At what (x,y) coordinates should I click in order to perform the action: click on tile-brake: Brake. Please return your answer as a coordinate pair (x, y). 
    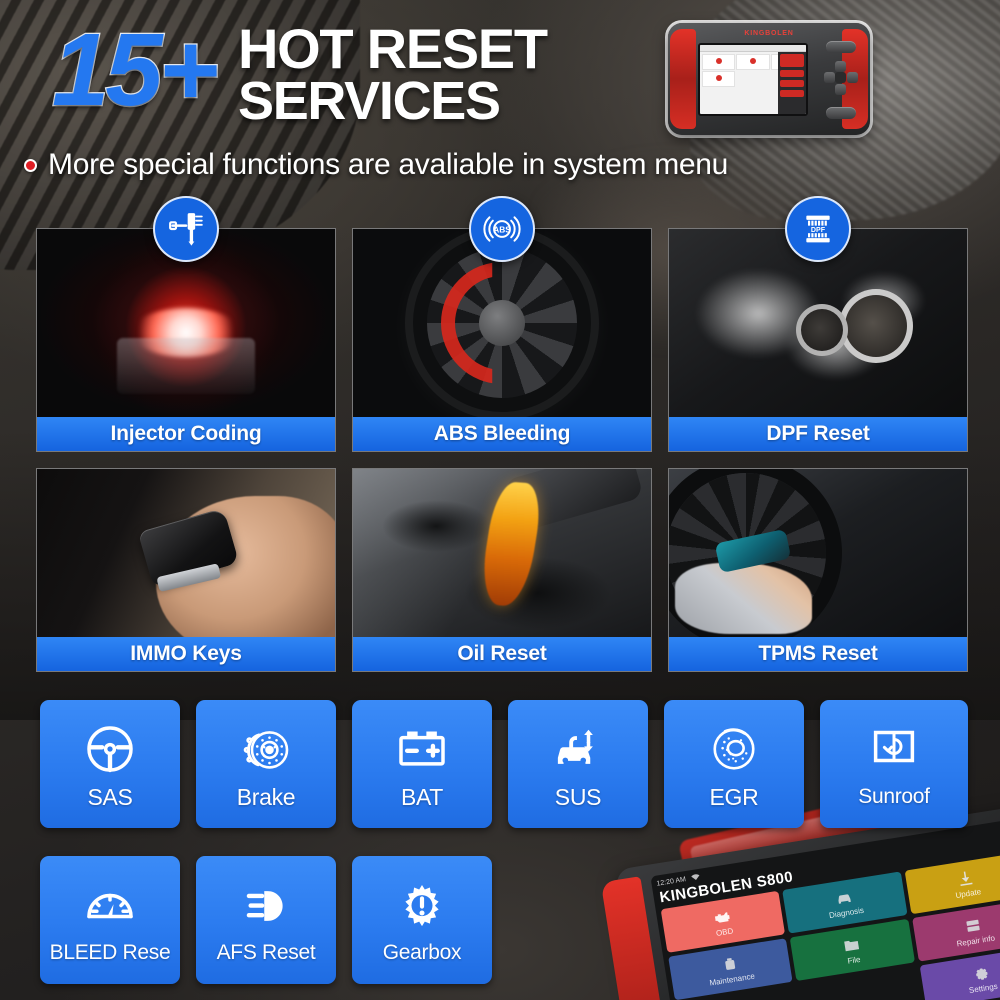
    Looking at the image, I should click on (266, 764).